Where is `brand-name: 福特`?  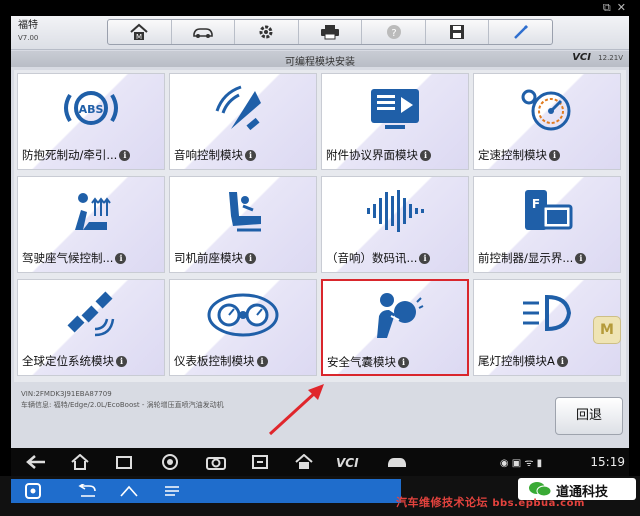
brand-name: 福特 is located at coordinates (28, 25).